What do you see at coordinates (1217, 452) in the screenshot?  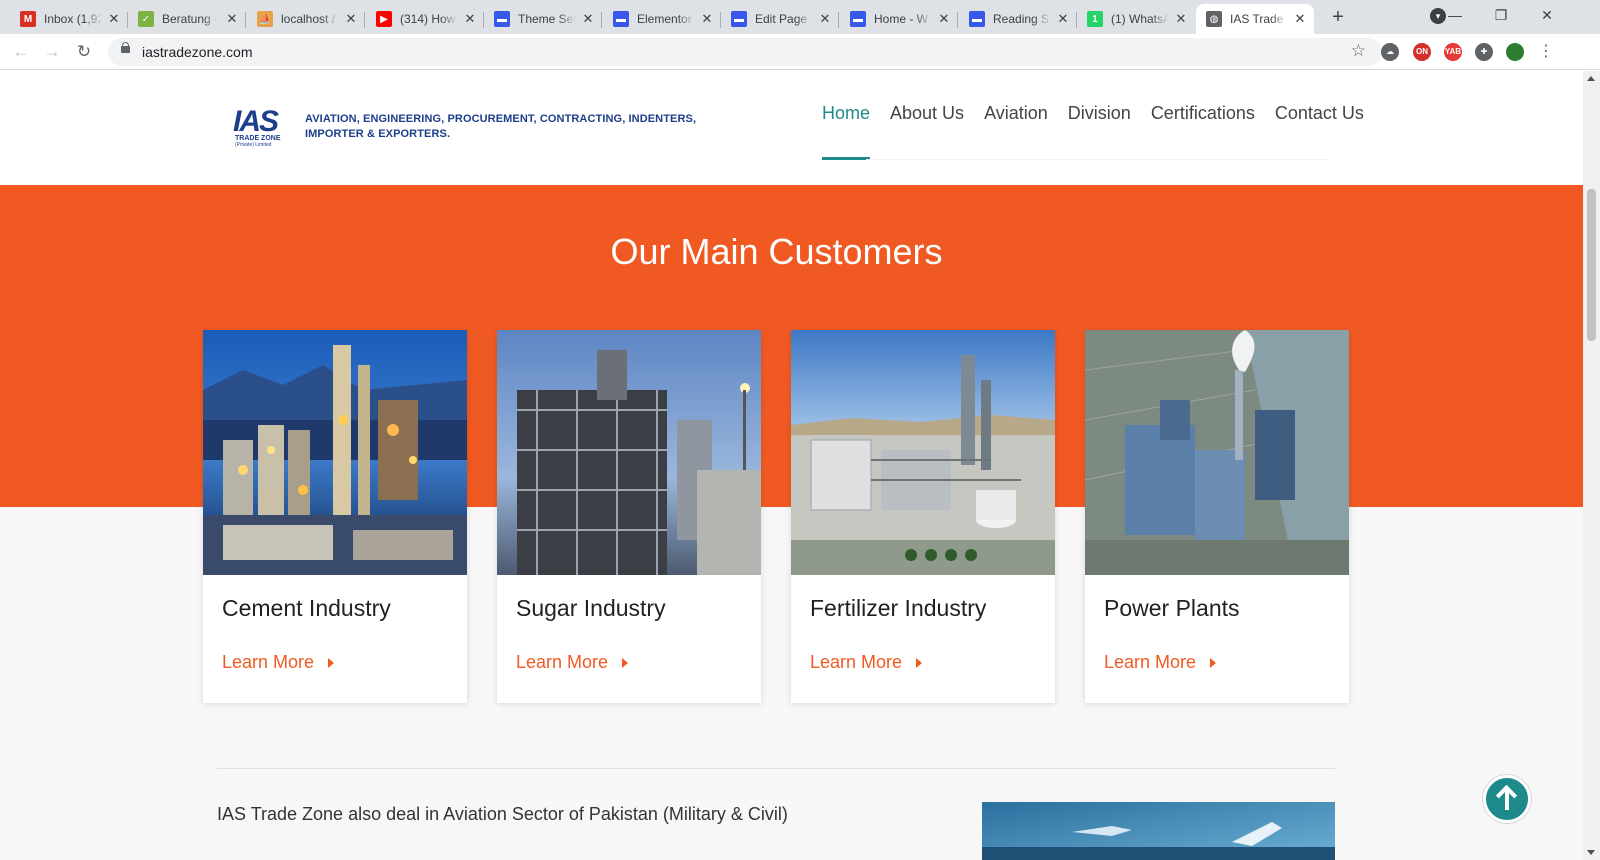 I see `power-plants-image` at bounding box center [1217, 452].